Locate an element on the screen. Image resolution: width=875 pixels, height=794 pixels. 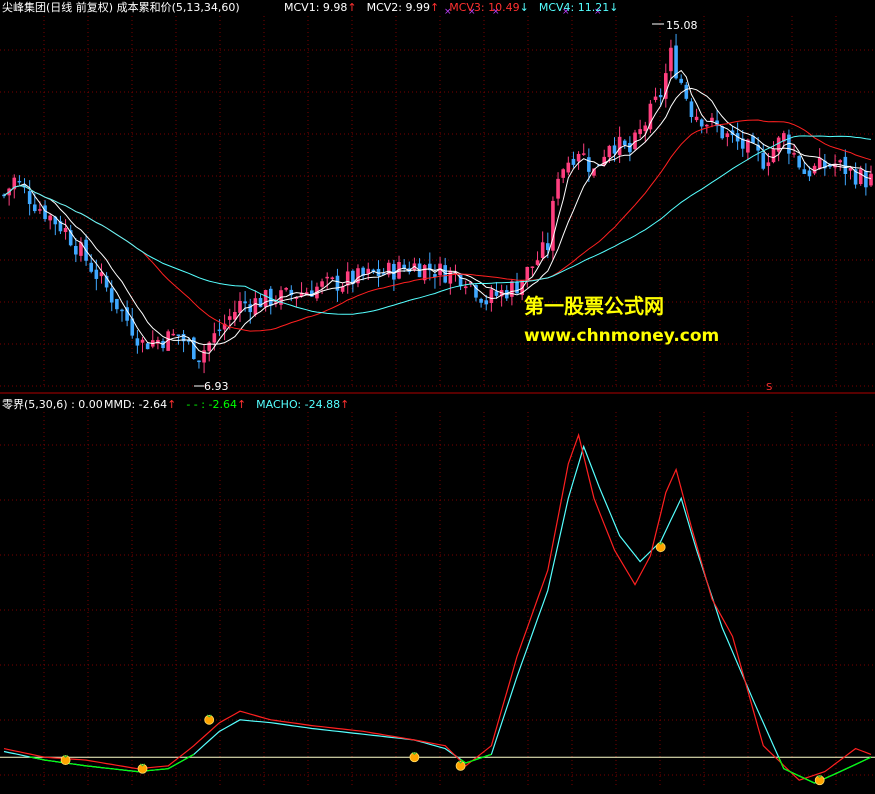
upper-legend-arrow-1: ↑ is located at coordinates (434, 7).